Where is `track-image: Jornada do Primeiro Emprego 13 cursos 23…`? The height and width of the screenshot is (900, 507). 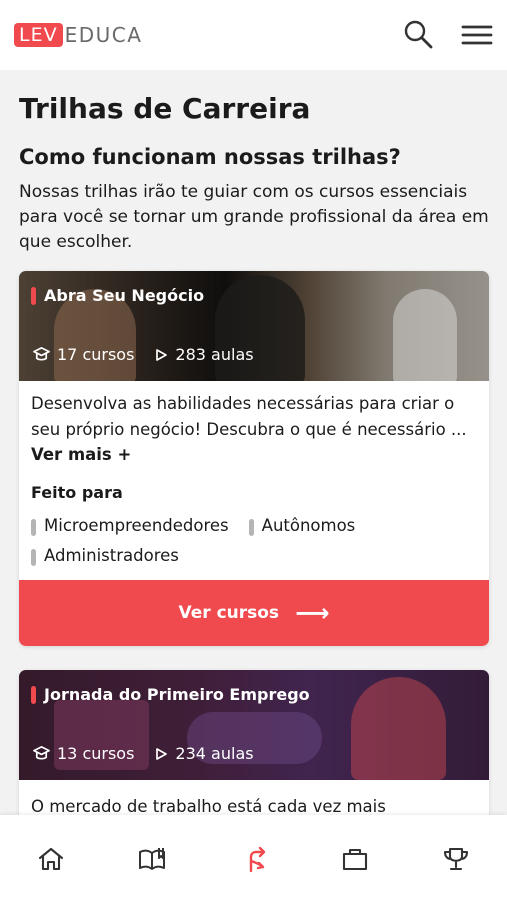
track-image: Jornada do Primeiro Emprego 13 cursos 23… is located at coordinates (254, 725).